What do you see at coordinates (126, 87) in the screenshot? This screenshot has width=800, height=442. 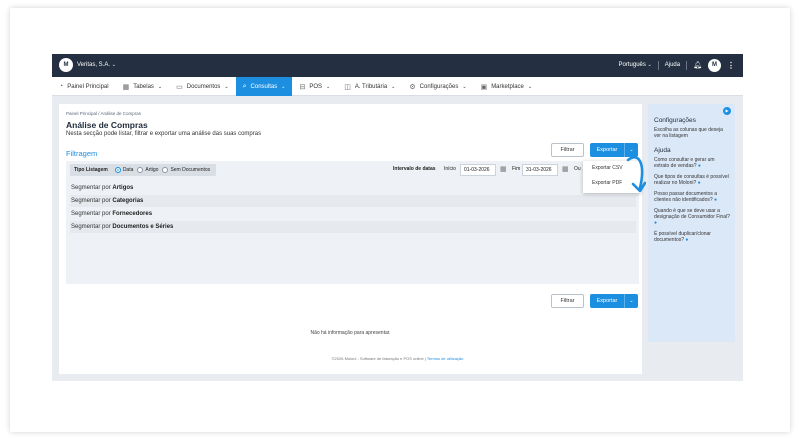 I see `table-icon: ▦` at bounding box center [126, 87].